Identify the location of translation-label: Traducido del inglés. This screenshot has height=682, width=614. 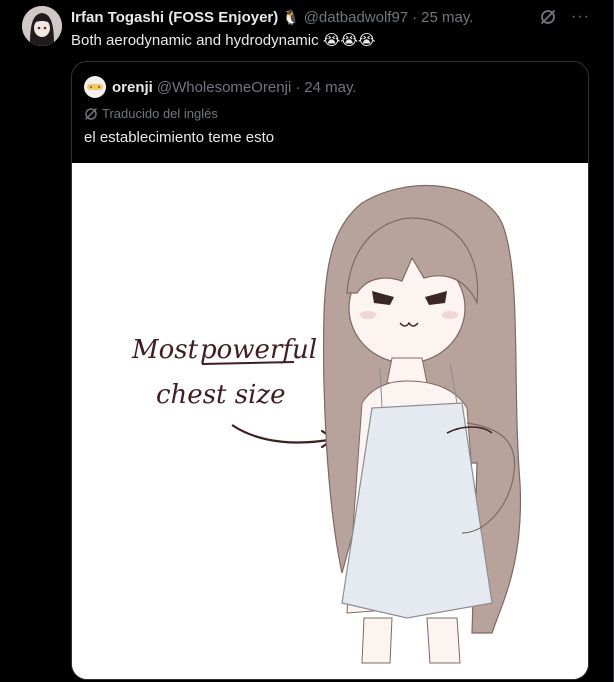
(160, 113).